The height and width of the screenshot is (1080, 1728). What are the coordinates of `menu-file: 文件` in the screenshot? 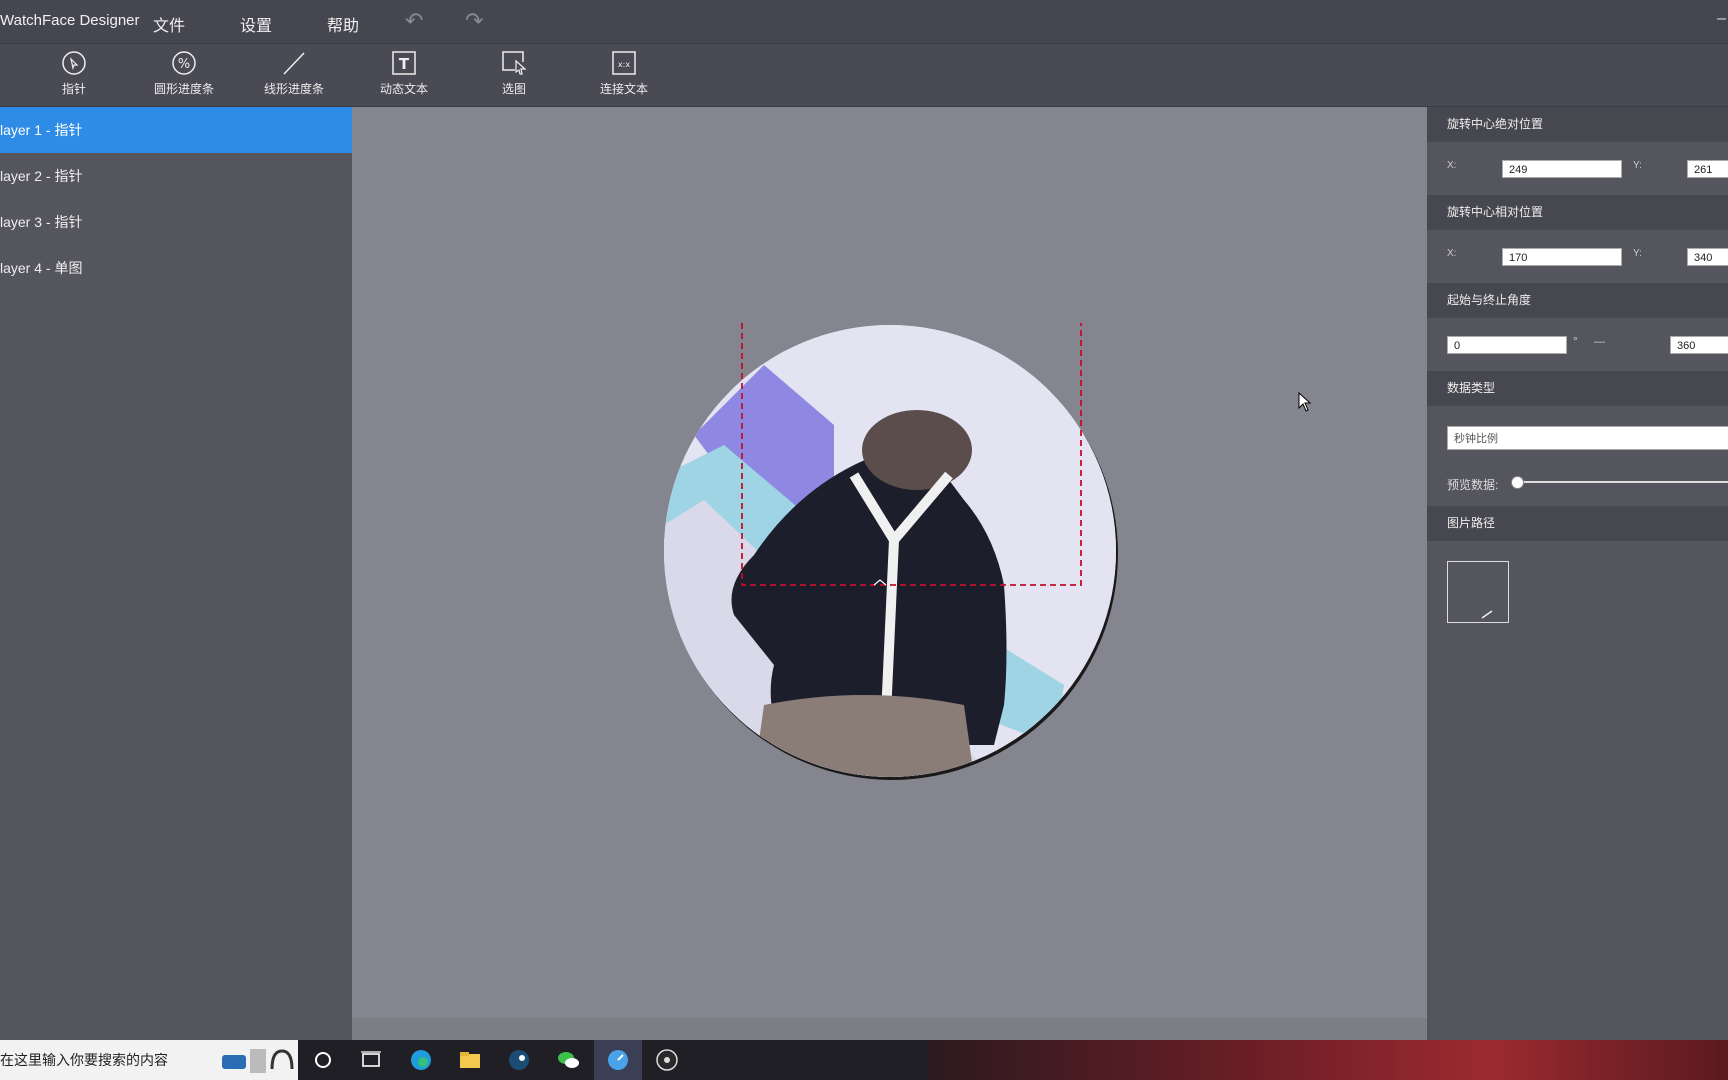 It's located at (169, 24).